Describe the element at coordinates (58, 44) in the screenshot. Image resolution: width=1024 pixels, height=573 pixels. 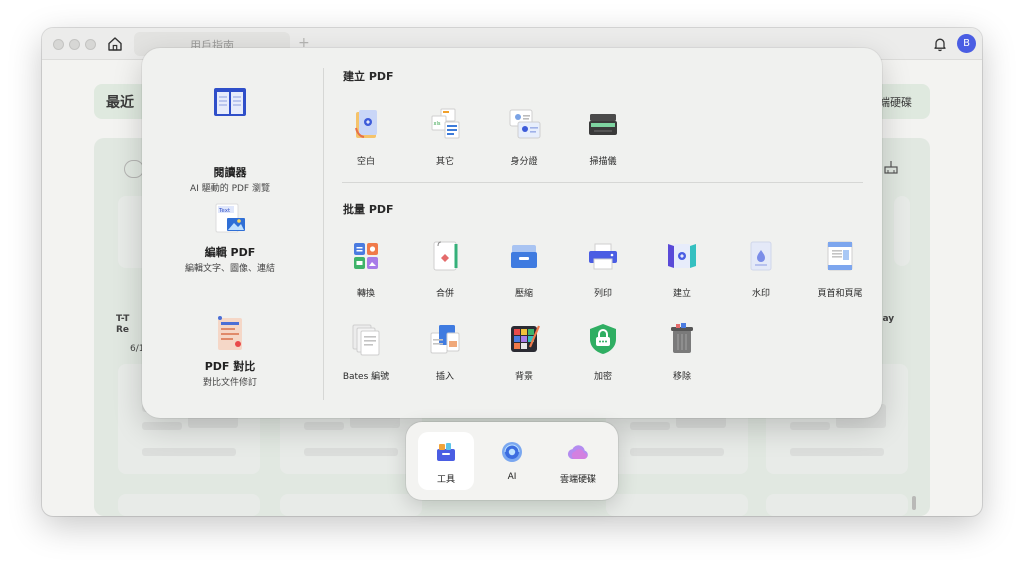
I see `close-window-button` at that location.